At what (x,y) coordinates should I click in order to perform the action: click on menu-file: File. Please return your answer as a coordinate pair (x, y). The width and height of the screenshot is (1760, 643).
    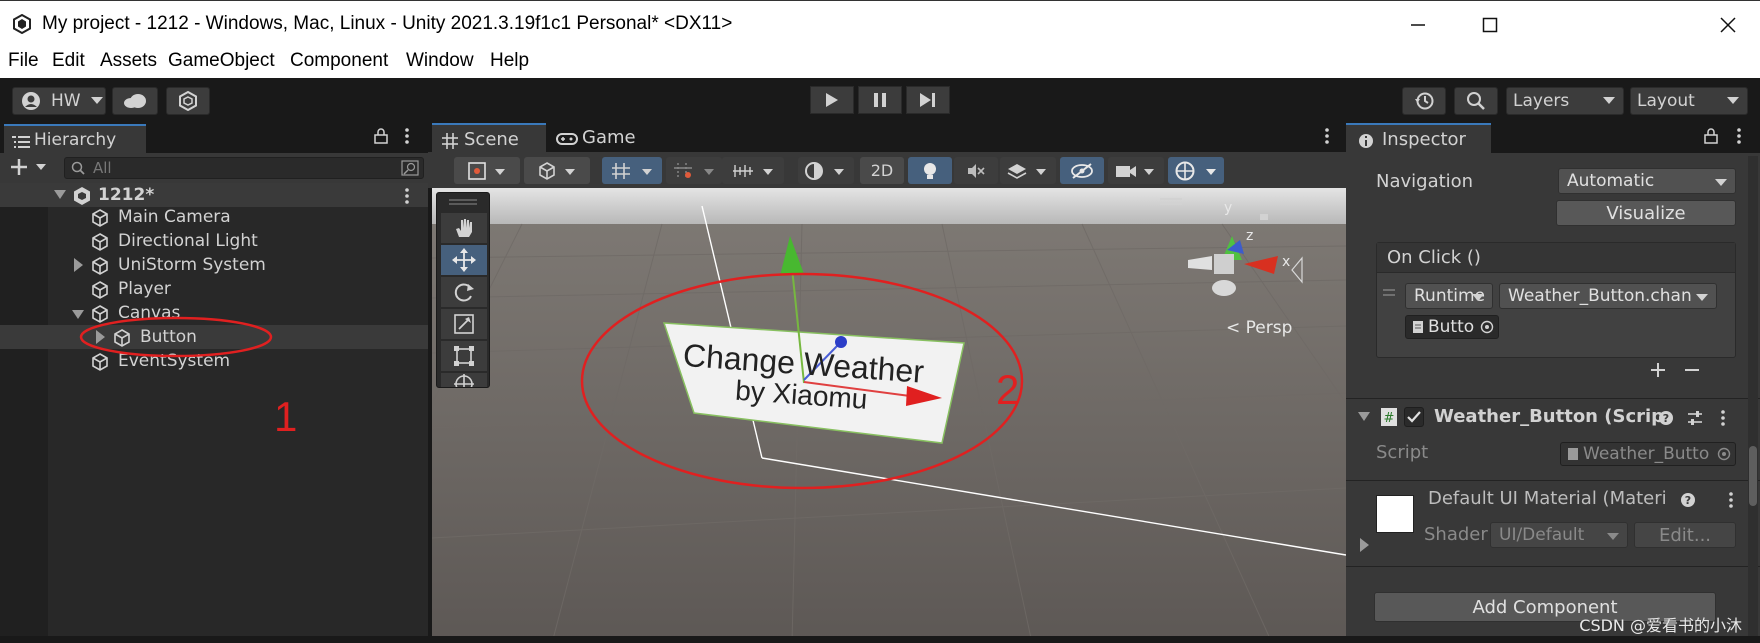
    Looking at the image, I should click on (23, 61).